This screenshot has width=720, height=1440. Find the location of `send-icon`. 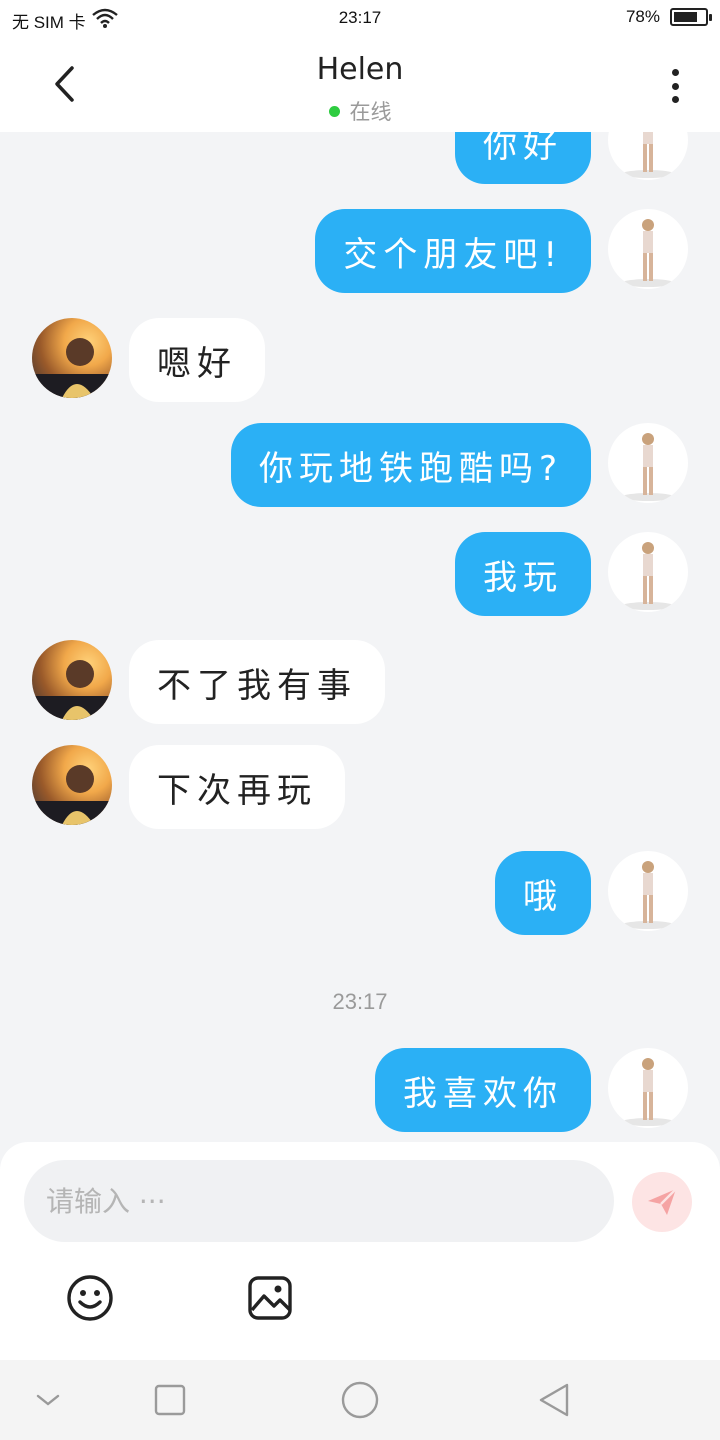

send-icon is located at coordinates (662, 1201).